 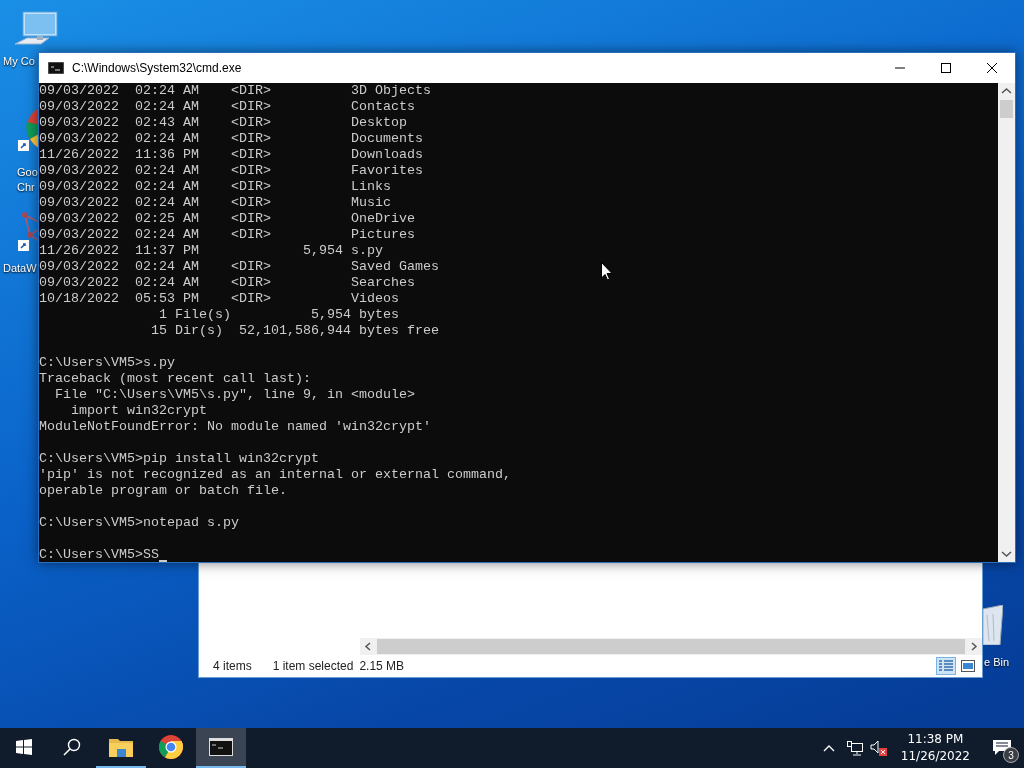 What do you see at coordinates (235, 427) in the screenshot?
I see `terminal-line: ModuleNotFoundError: No module named 'win32crypt'` at bounding box center [235, 427].